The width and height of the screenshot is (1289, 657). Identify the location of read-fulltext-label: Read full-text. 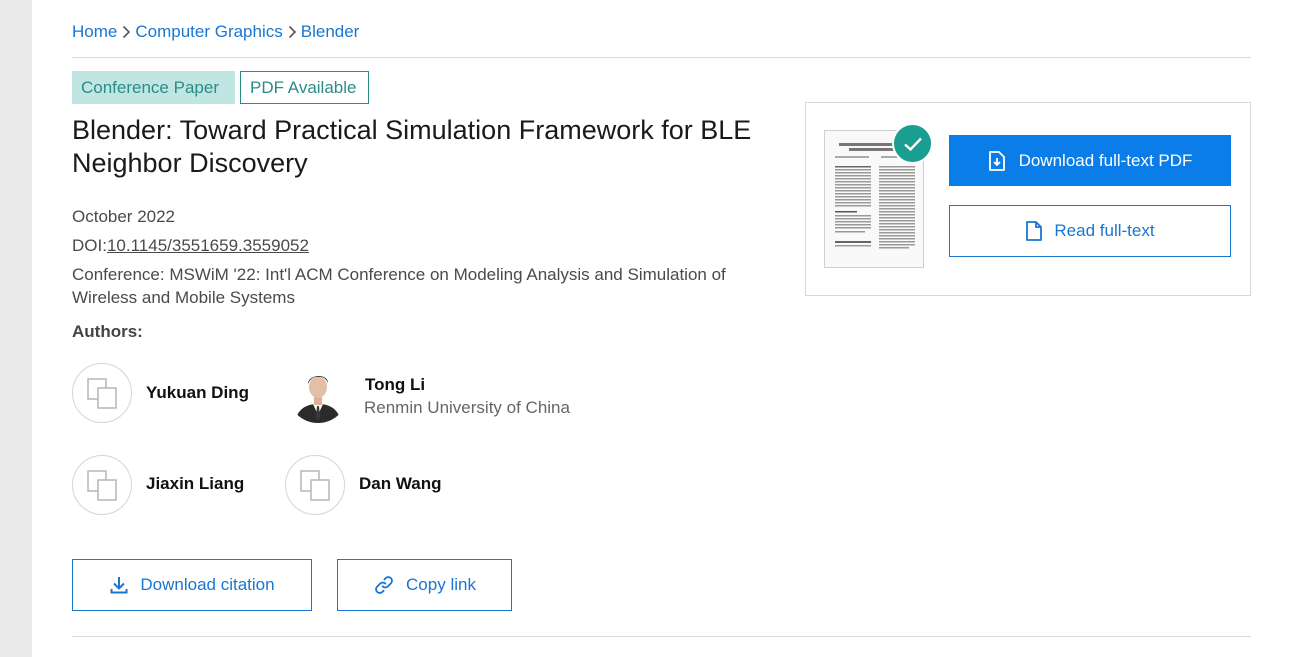
(1104, 230).